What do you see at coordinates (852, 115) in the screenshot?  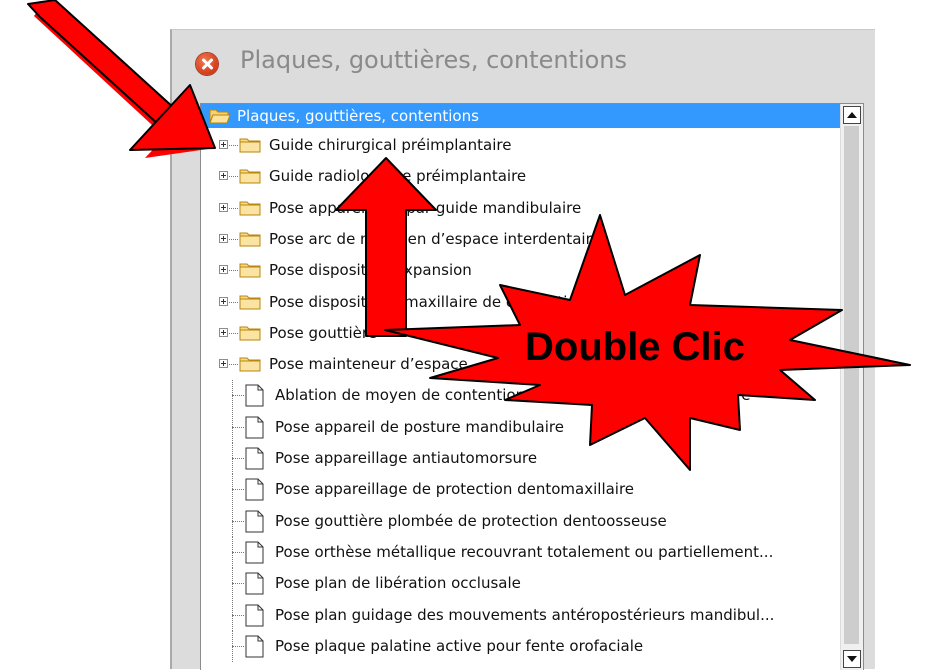 I see `scroll-up-arrow-icon` at bounding box center [852, 115].